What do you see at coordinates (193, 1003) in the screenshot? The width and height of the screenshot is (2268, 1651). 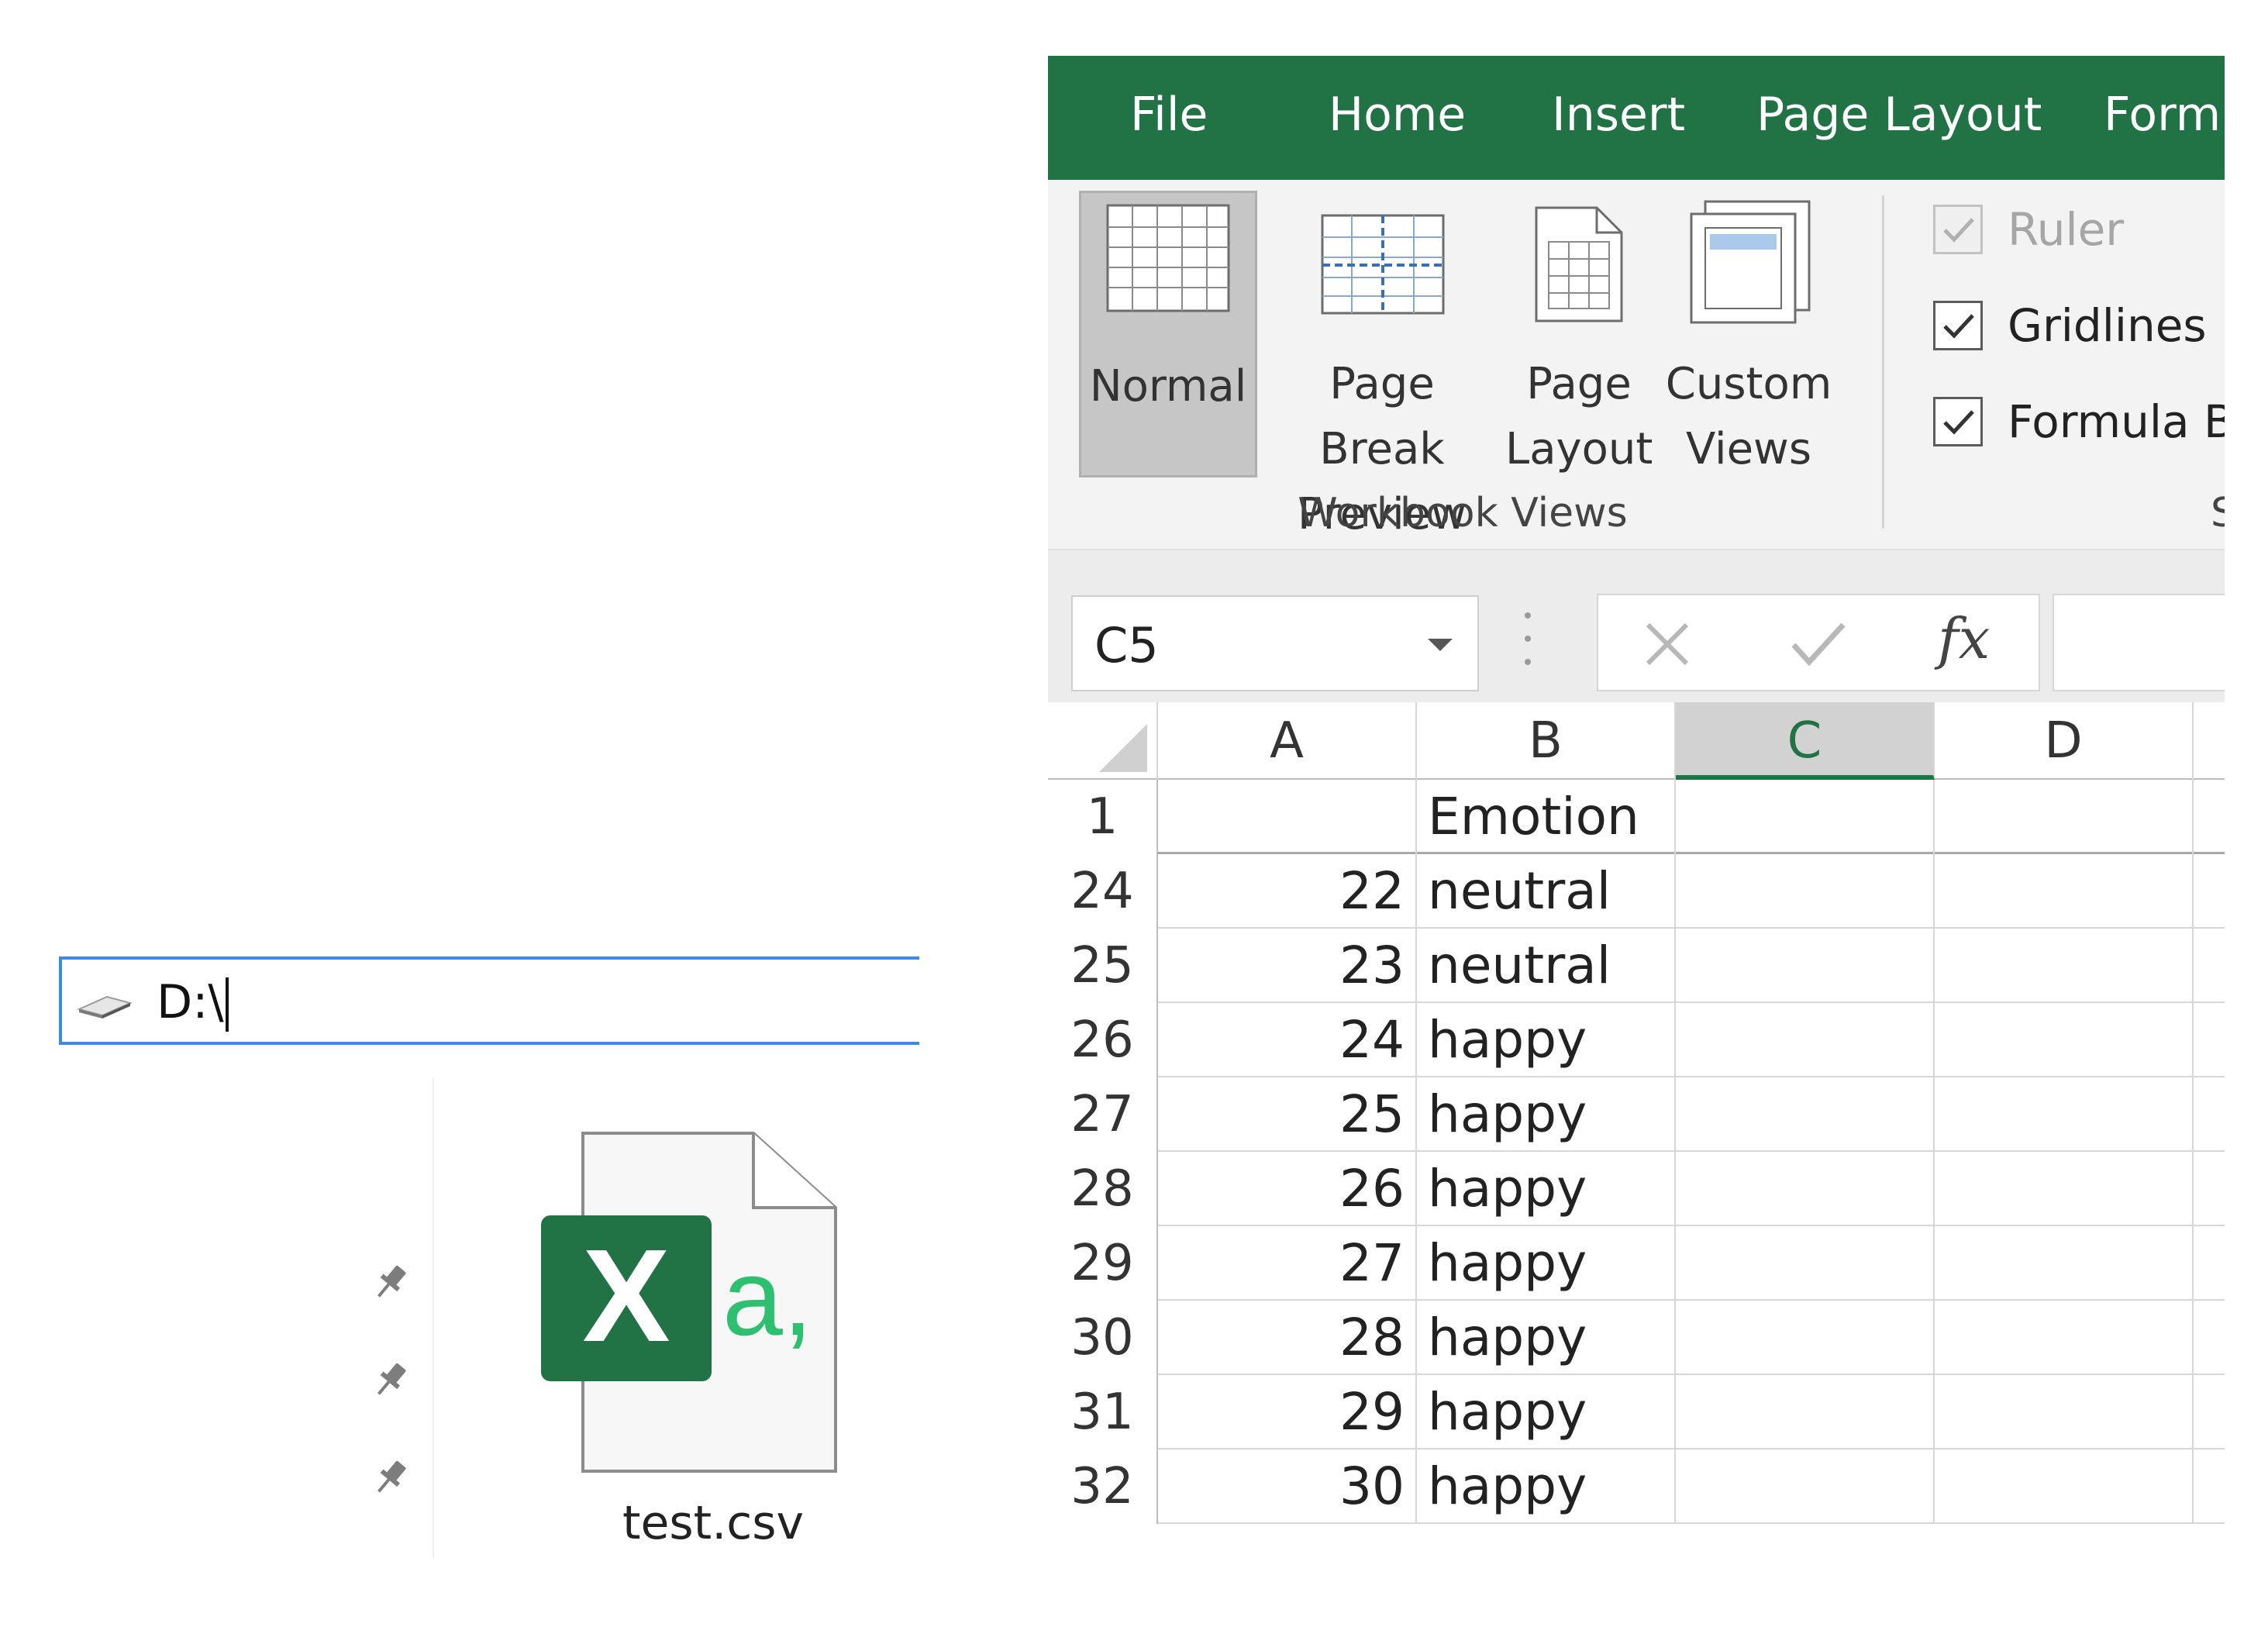 I see `address-input: D:\` at bounding box center [193, 1003].